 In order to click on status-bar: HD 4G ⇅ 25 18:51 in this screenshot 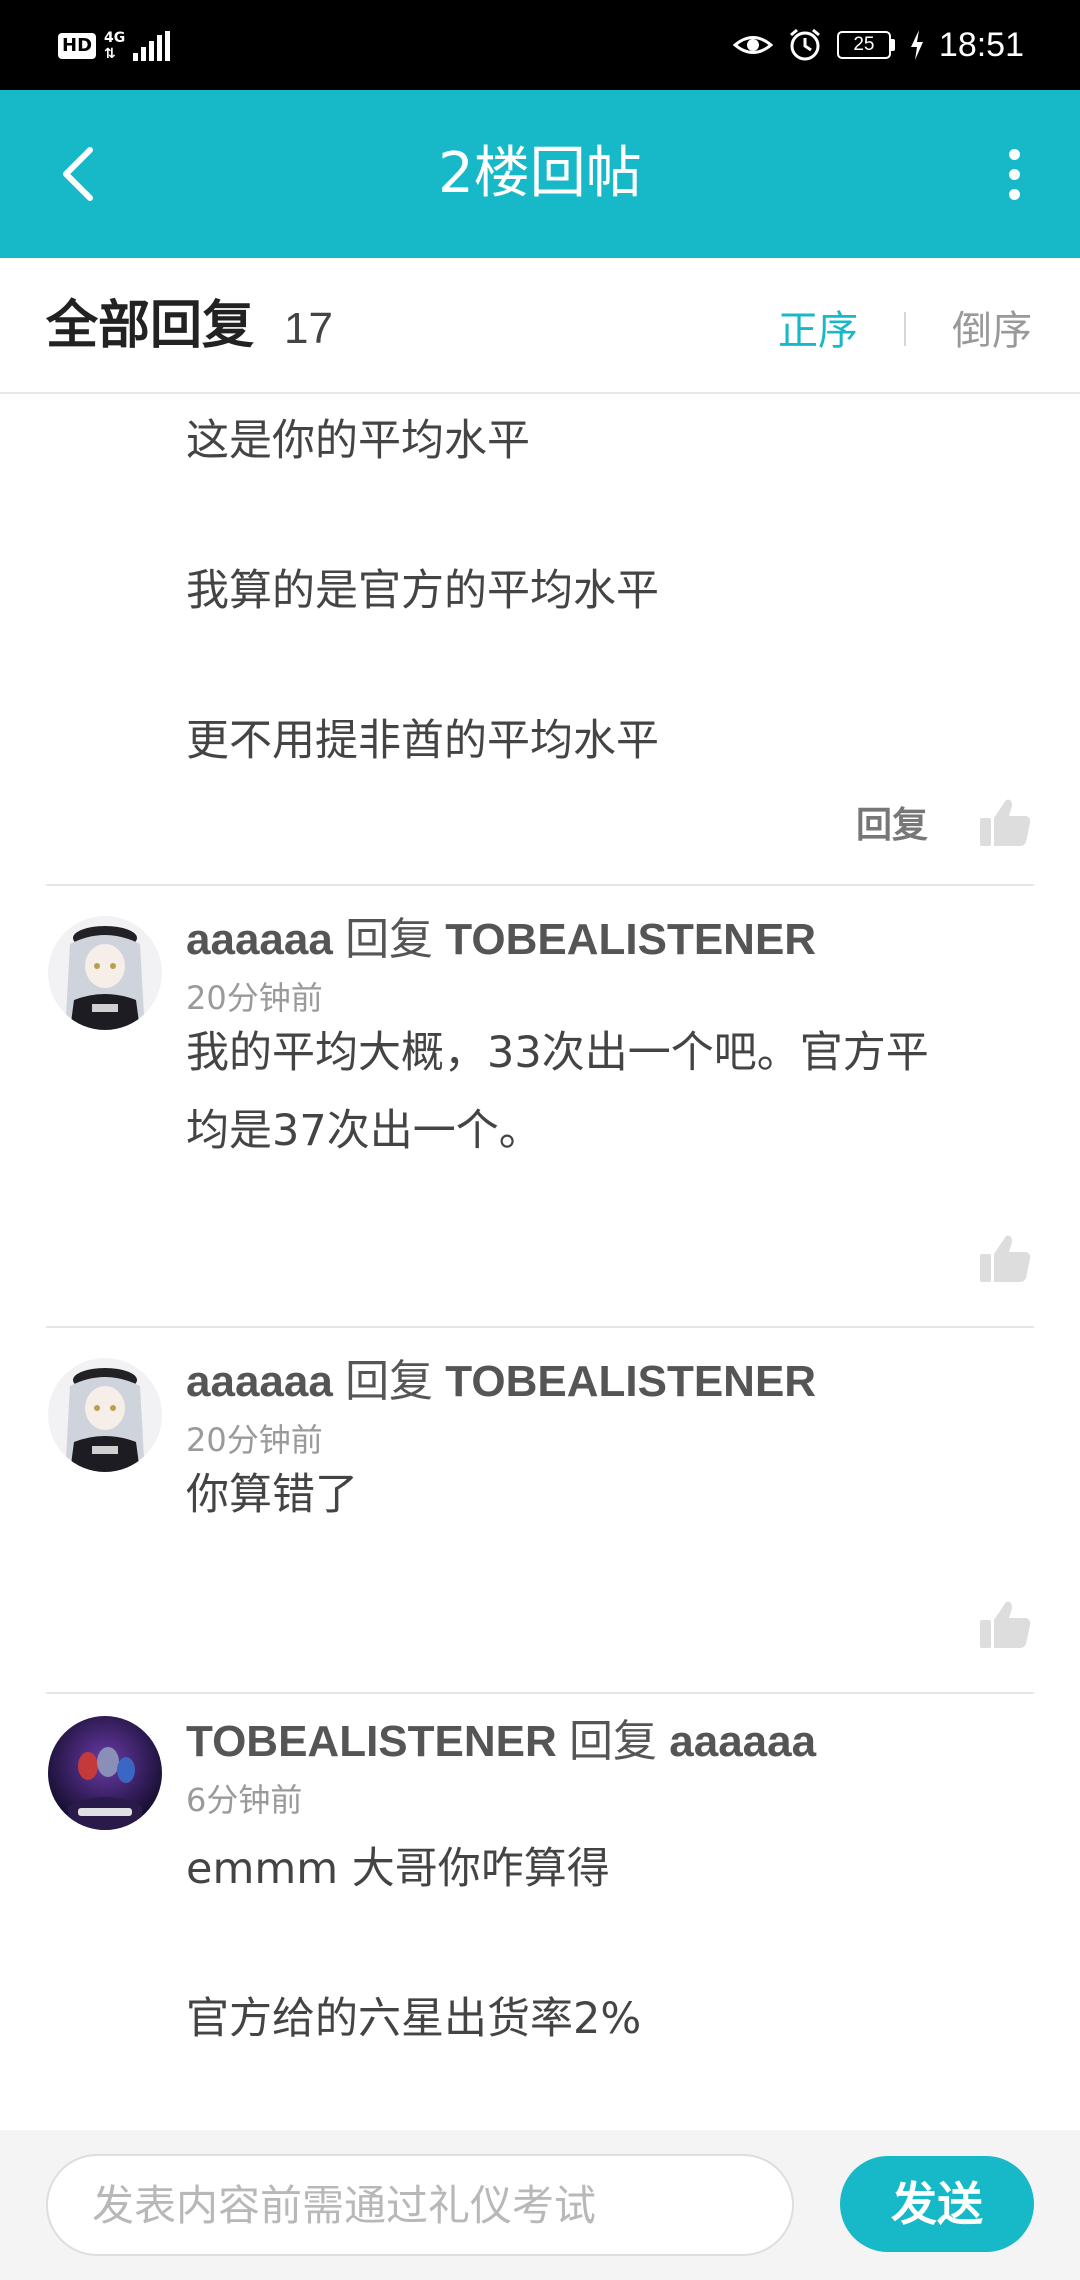, I will do `click(540, 45)`.